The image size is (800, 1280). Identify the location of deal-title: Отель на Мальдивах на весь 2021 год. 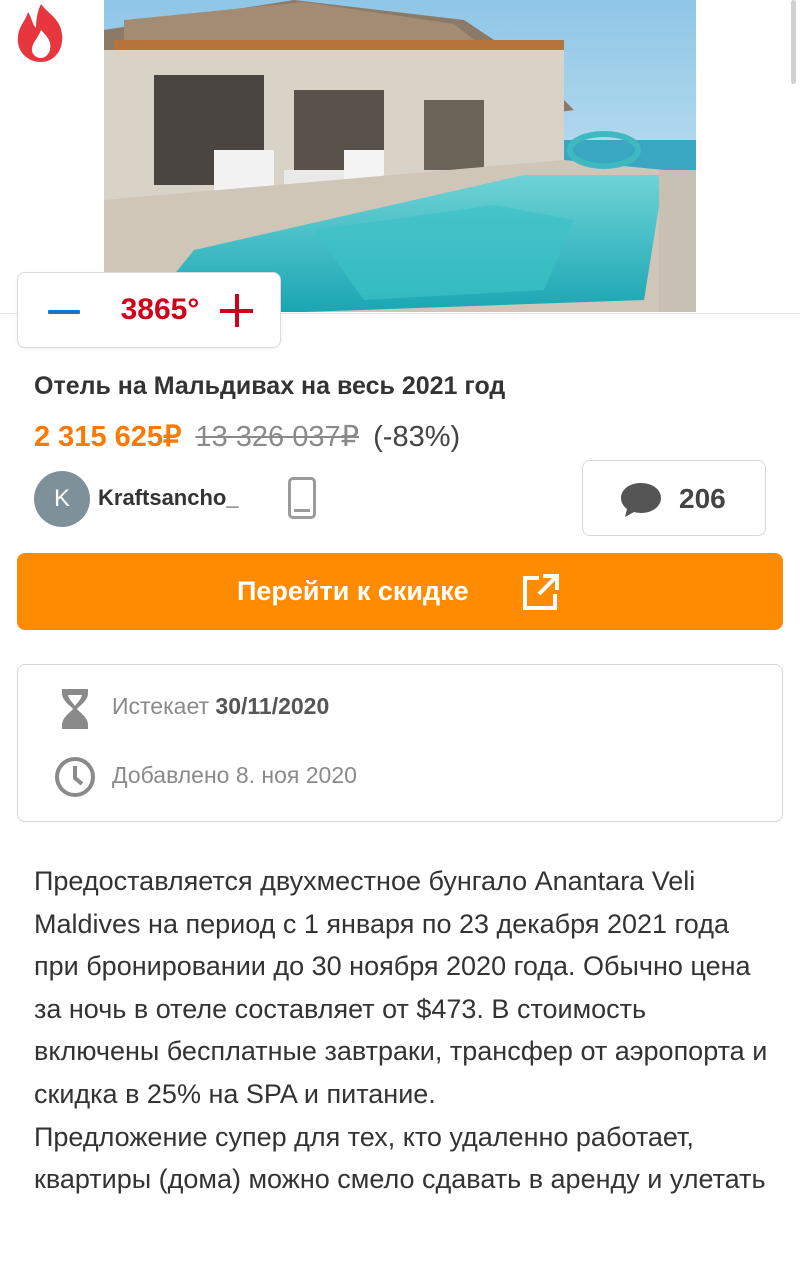
(269, 386).